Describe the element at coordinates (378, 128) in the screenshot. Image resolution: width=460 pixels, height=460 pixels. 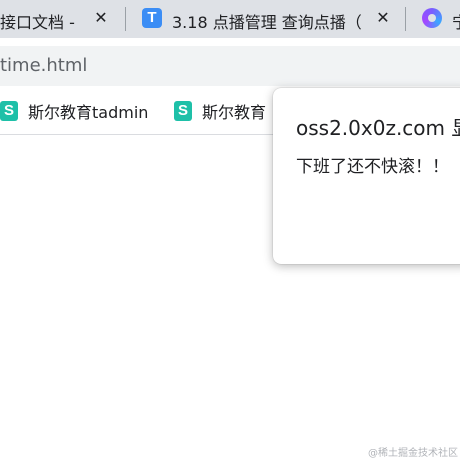
I see `dialog-title: oss2.0x0z.com 显` at that location.